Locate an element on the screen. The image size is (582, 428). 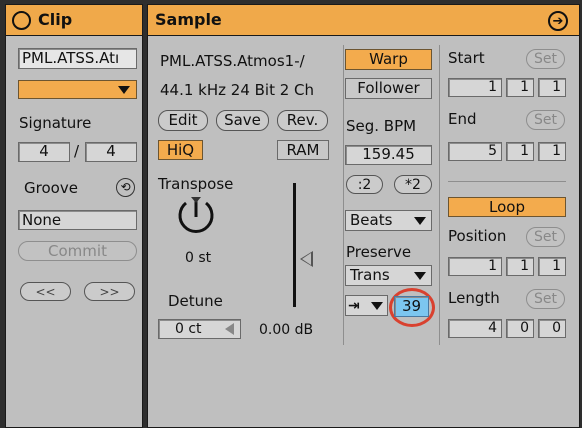
warp-mode-dropdown: Beats is located at coordinates (388, 220).